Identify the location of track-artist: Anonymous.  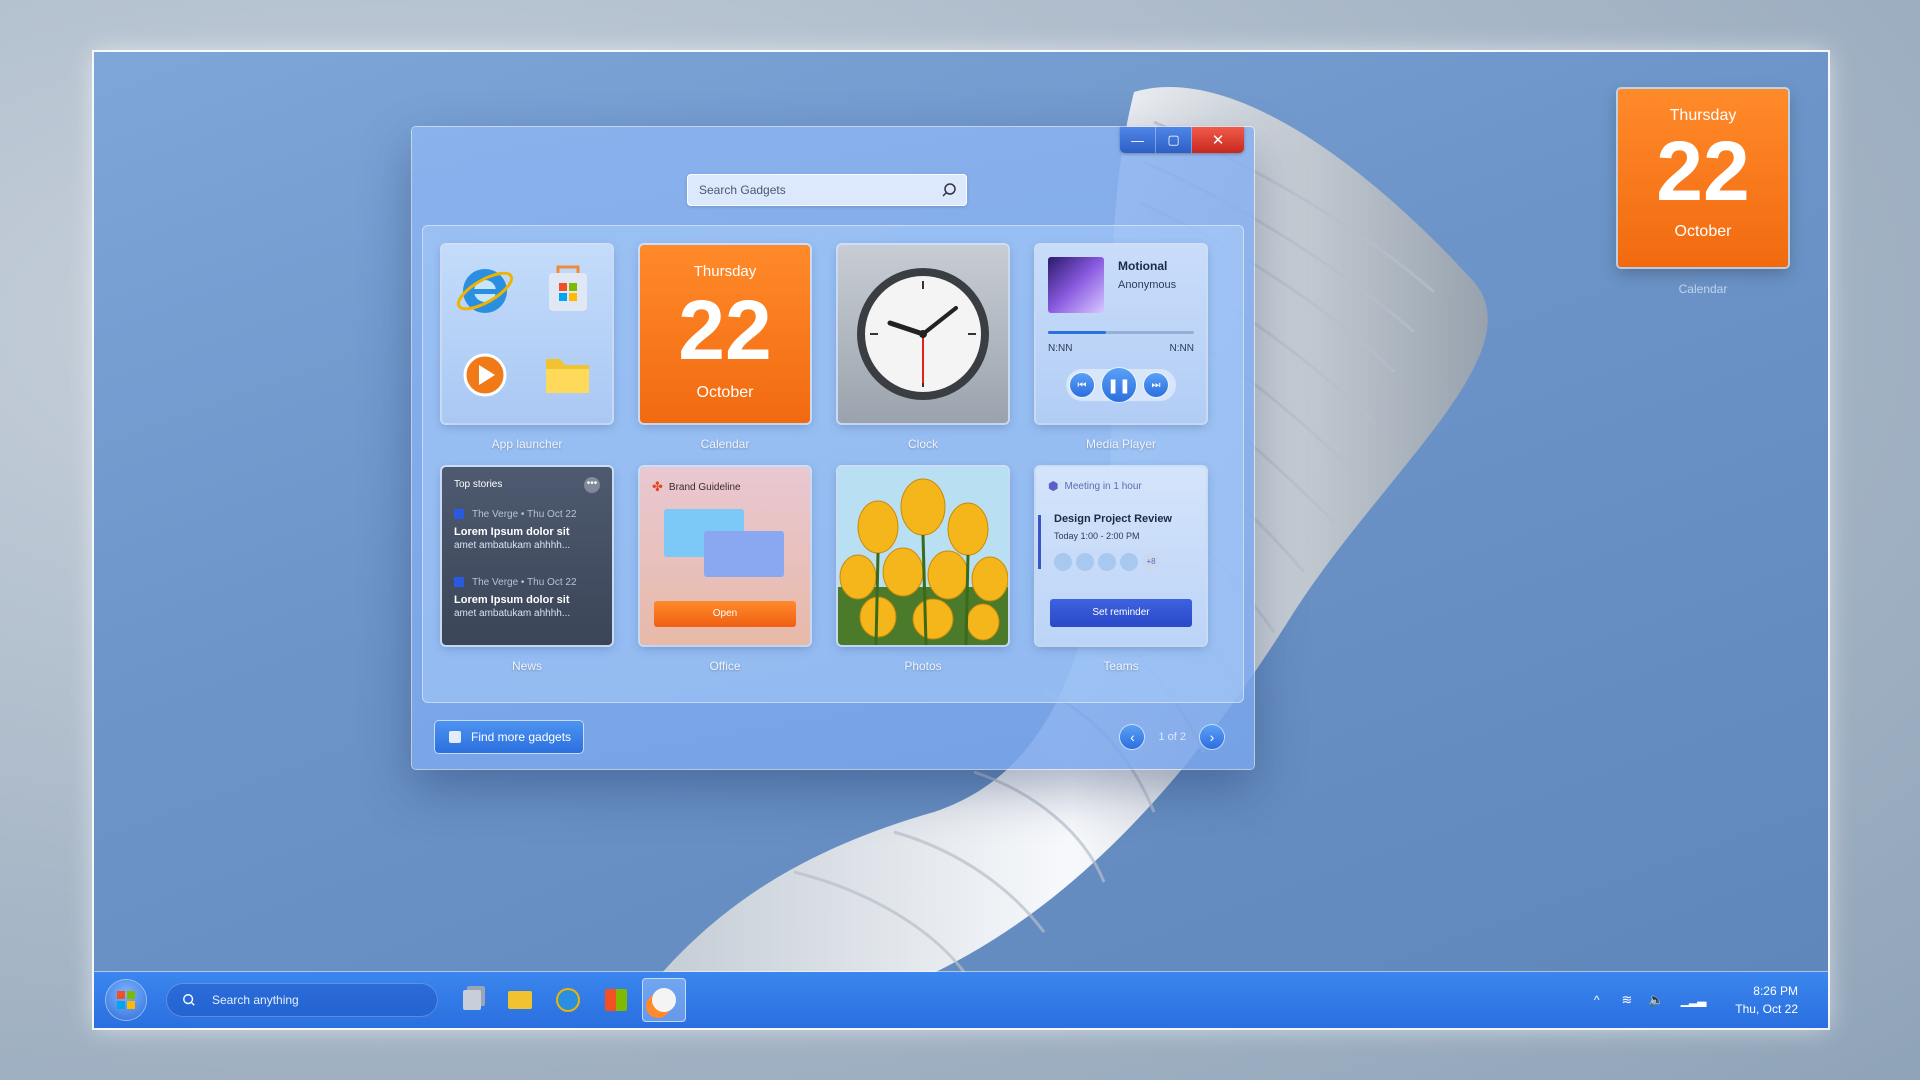
(1147, 285).